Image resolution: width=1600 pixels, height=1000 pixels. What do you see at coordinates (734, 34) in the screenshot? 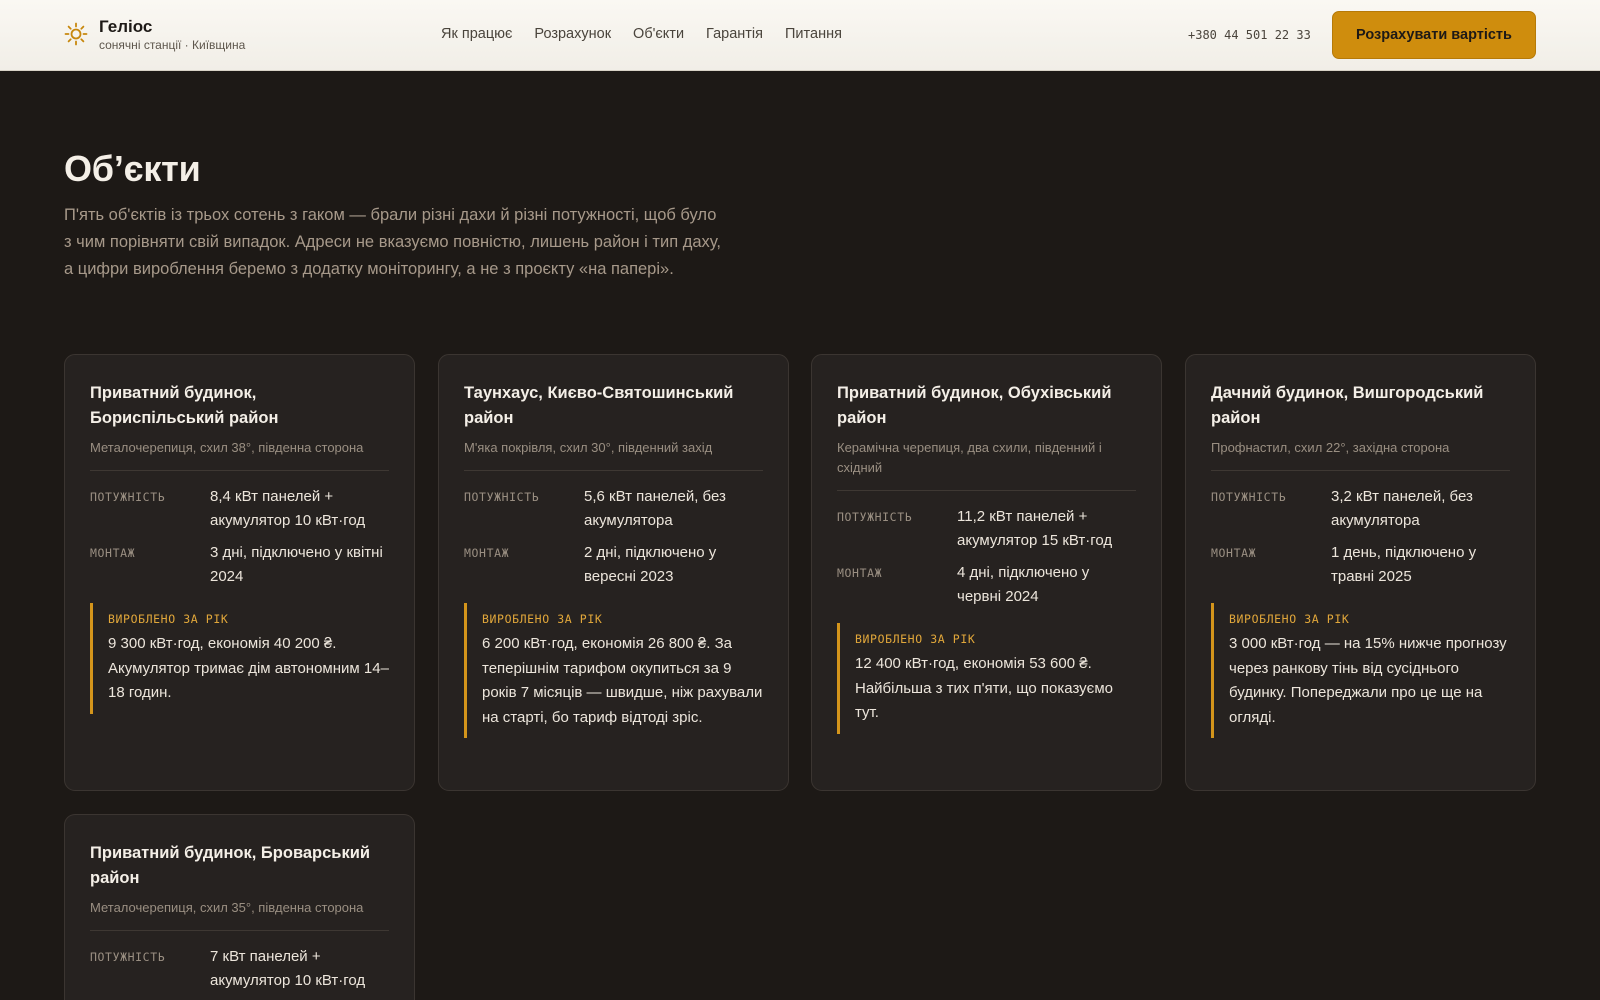
I see `nav-link-warranty: Гарантія` at bounding box center [734, 34].